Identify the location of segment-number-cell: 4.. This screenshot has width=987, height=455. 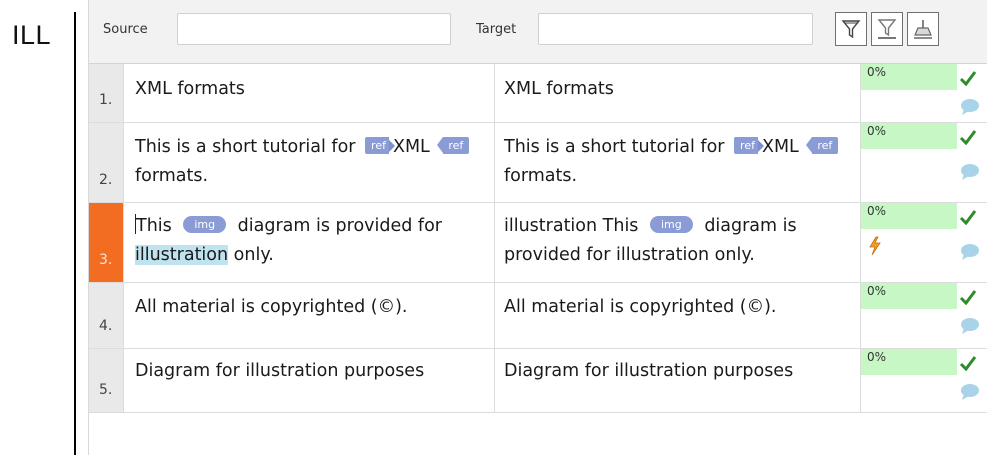
(106, 315).